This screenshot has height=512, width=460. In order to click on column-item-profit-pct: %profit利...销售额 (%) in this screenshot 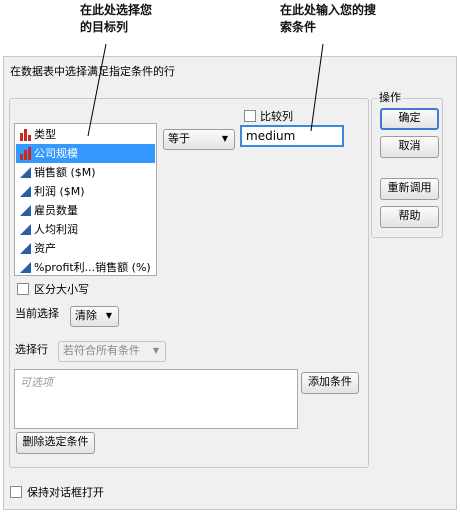, I will do `click(85, 267)`.